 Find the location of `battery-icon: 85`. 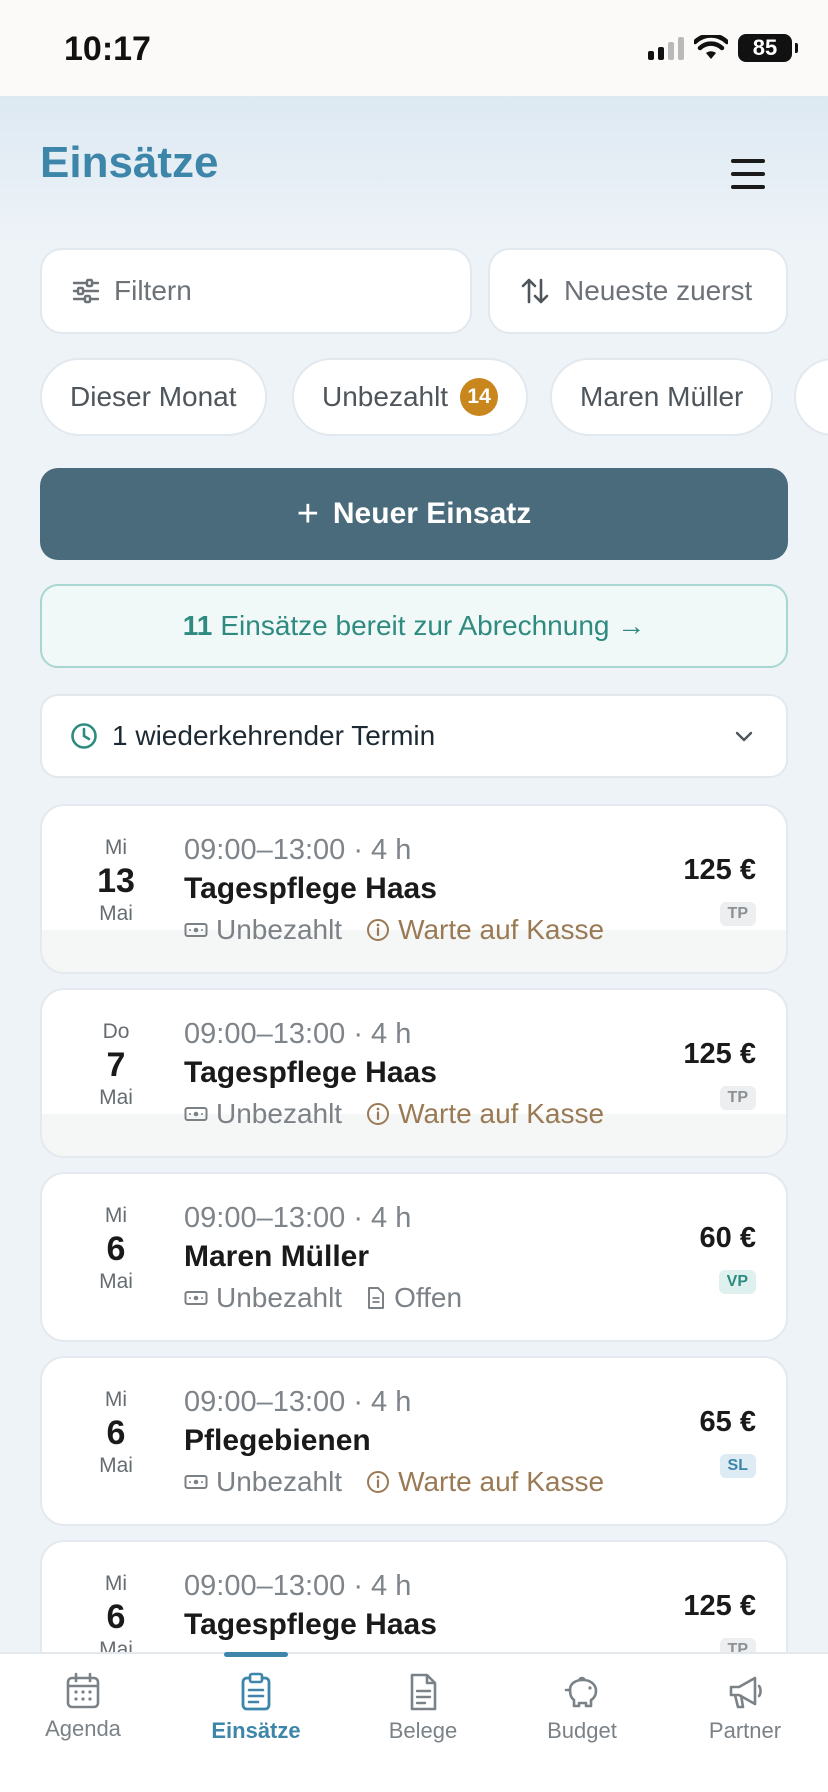

battery-icon: 85 is located at coordinates (768, 48).